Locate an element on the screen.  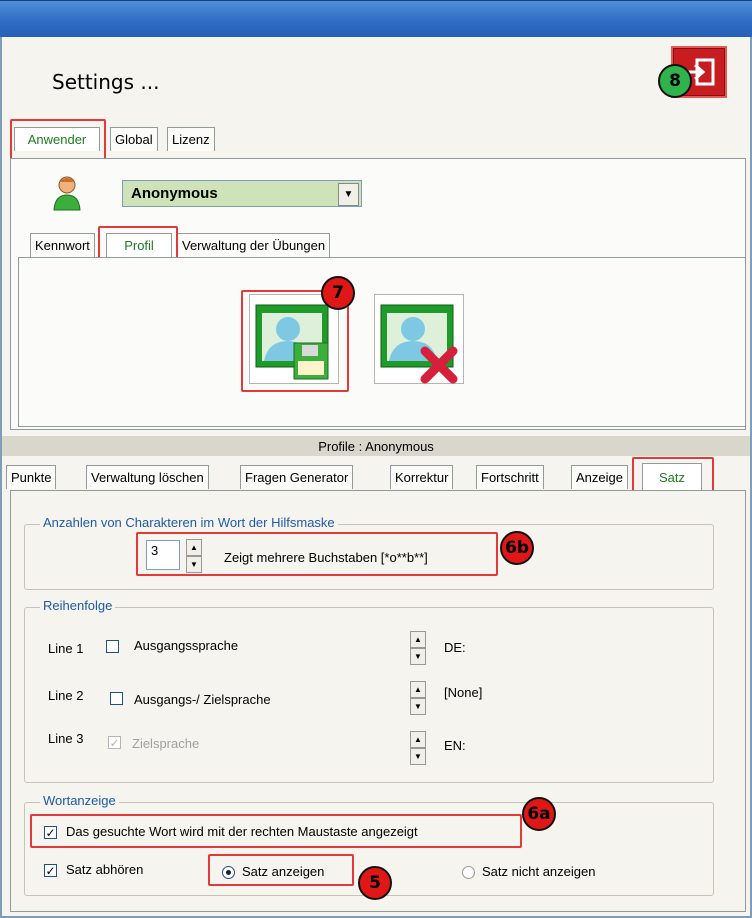
top-tabs: Anwender Global Lizenz is located at coordinates (380, 142).